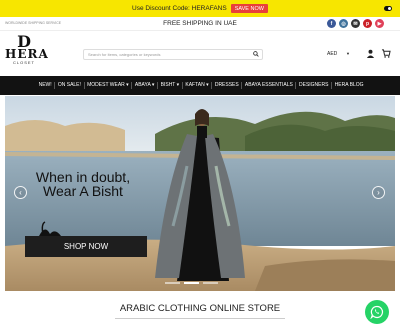  I want to click on pinterest-icon: p, so click(367, 23).